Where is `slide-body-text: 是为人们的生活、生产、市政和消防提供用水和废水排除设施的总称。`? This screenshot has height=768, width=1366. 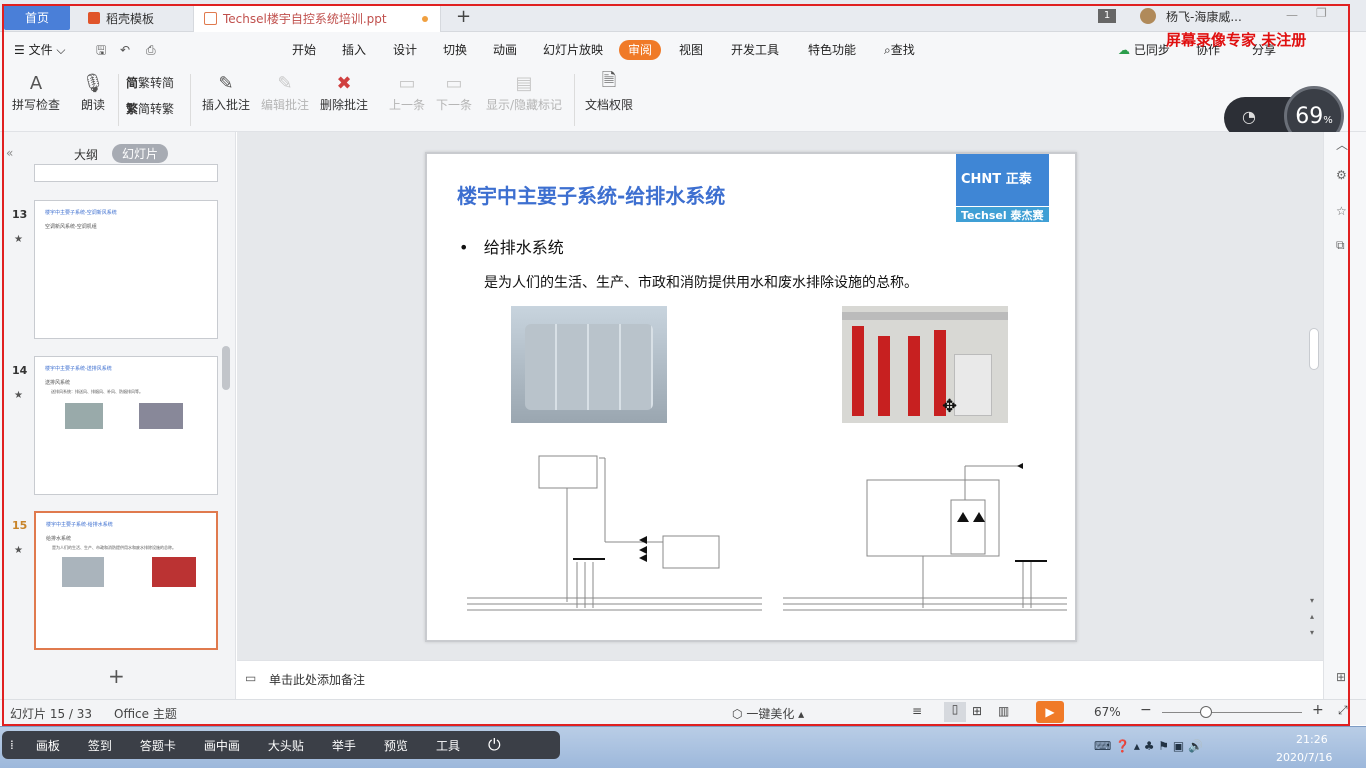 slide-body-text: 是为人们的生活、生产、市政和消防提供用水和废水排除设施的总称。 is located at coordinates (701, 282).